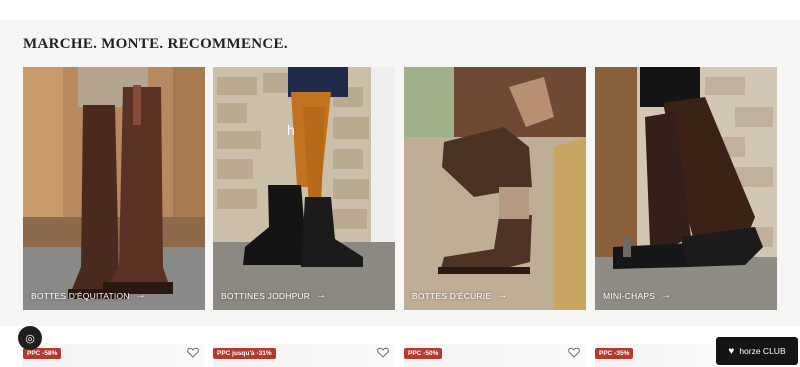 The image size is (800, 367). I want to click on chat-button: ◎, so click(30, 338).